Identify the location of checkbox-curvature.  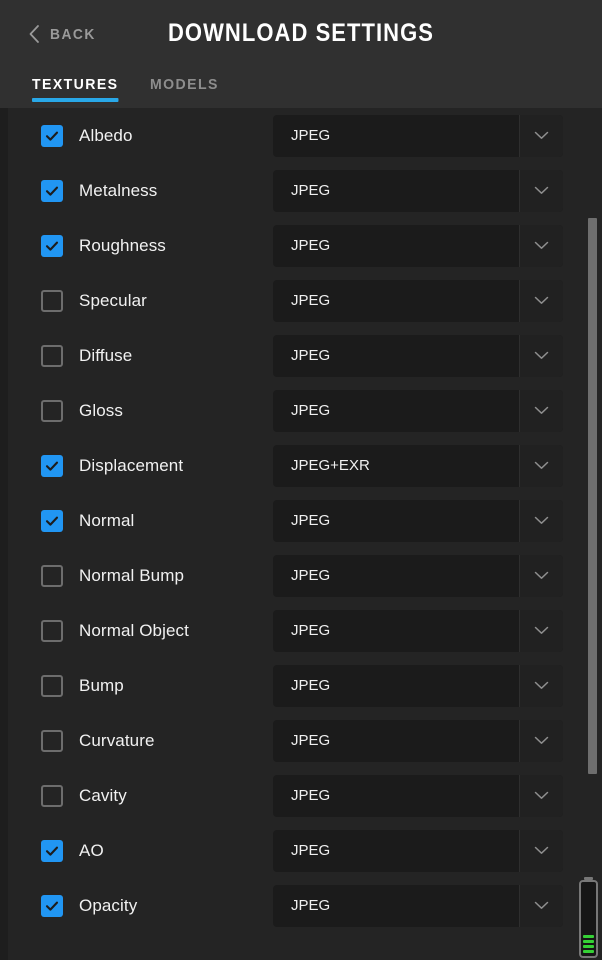
(52, 740).